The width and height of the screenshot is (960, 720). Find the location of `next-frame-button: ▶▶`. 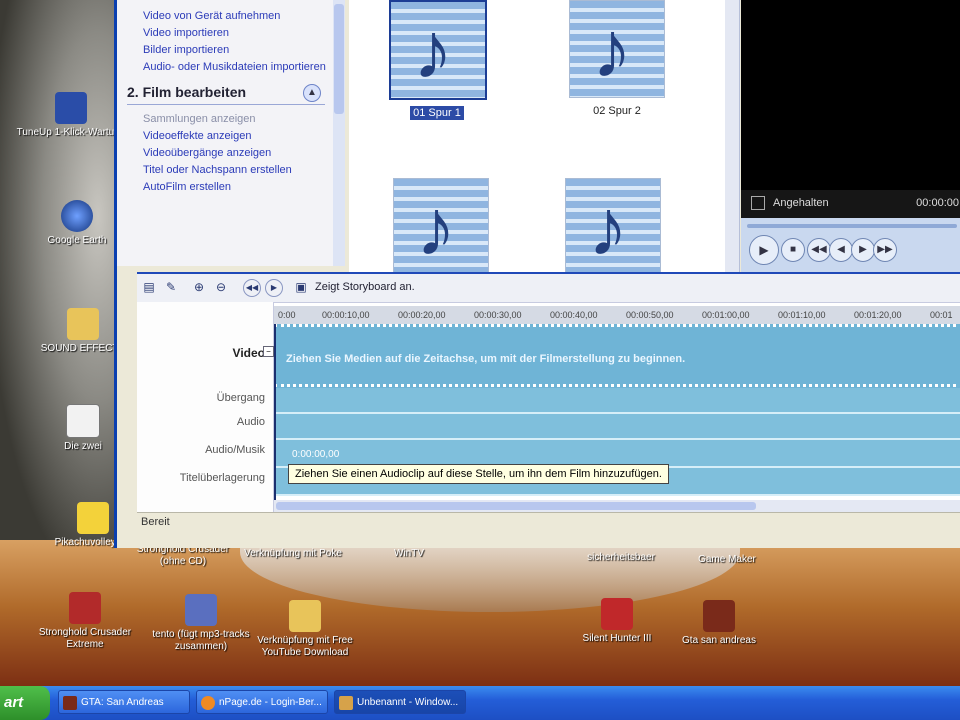

next-frame-button: ▶▶ is located at coordinates (885, 250).